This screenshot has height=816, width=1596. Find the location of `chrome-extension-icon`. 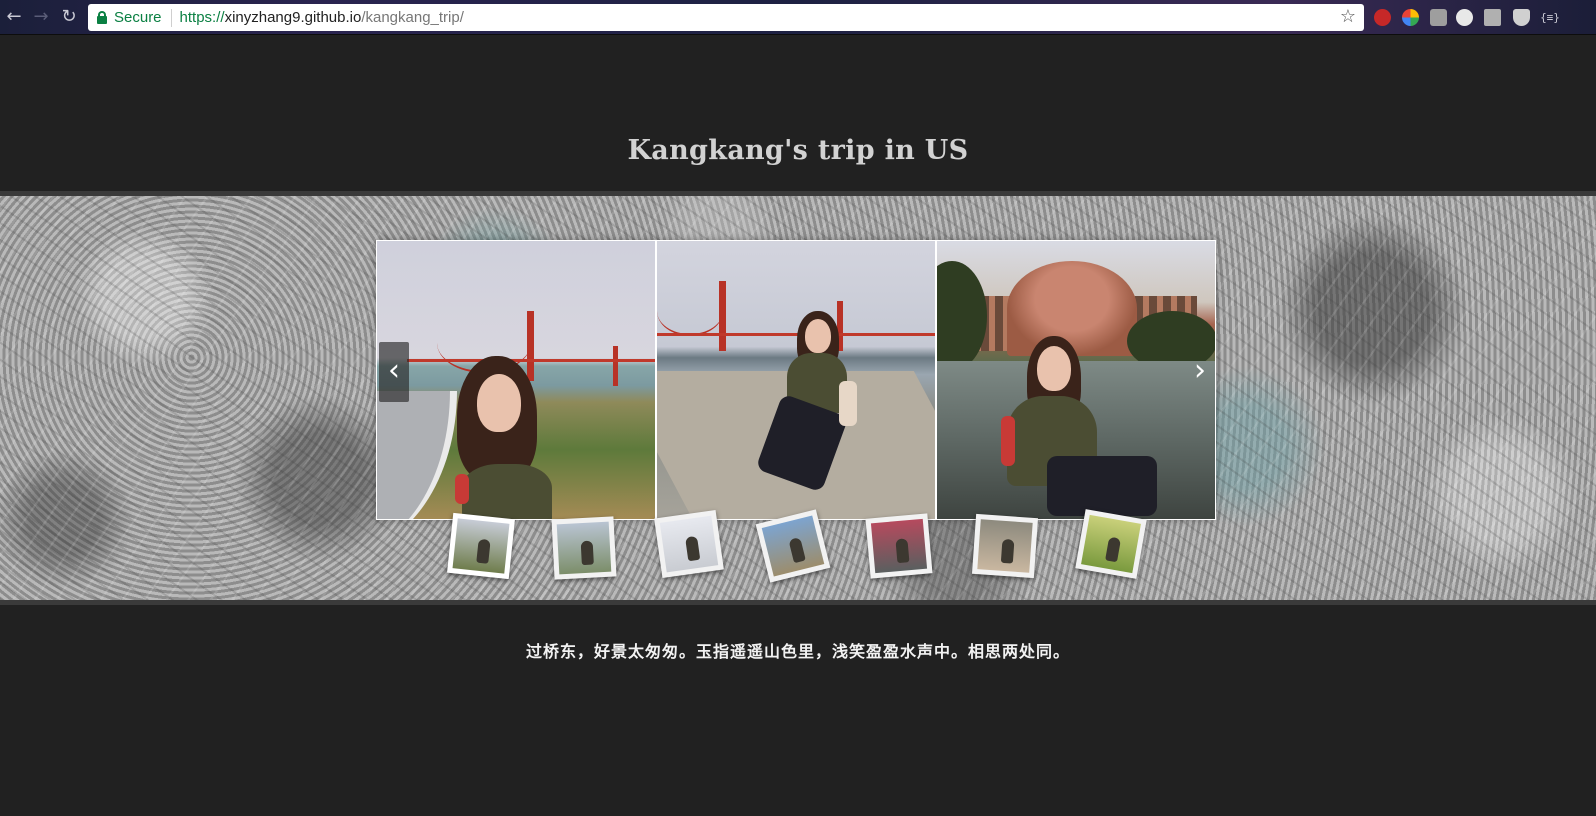

chrome-extension-icon is located at coordinates (1410, 17).